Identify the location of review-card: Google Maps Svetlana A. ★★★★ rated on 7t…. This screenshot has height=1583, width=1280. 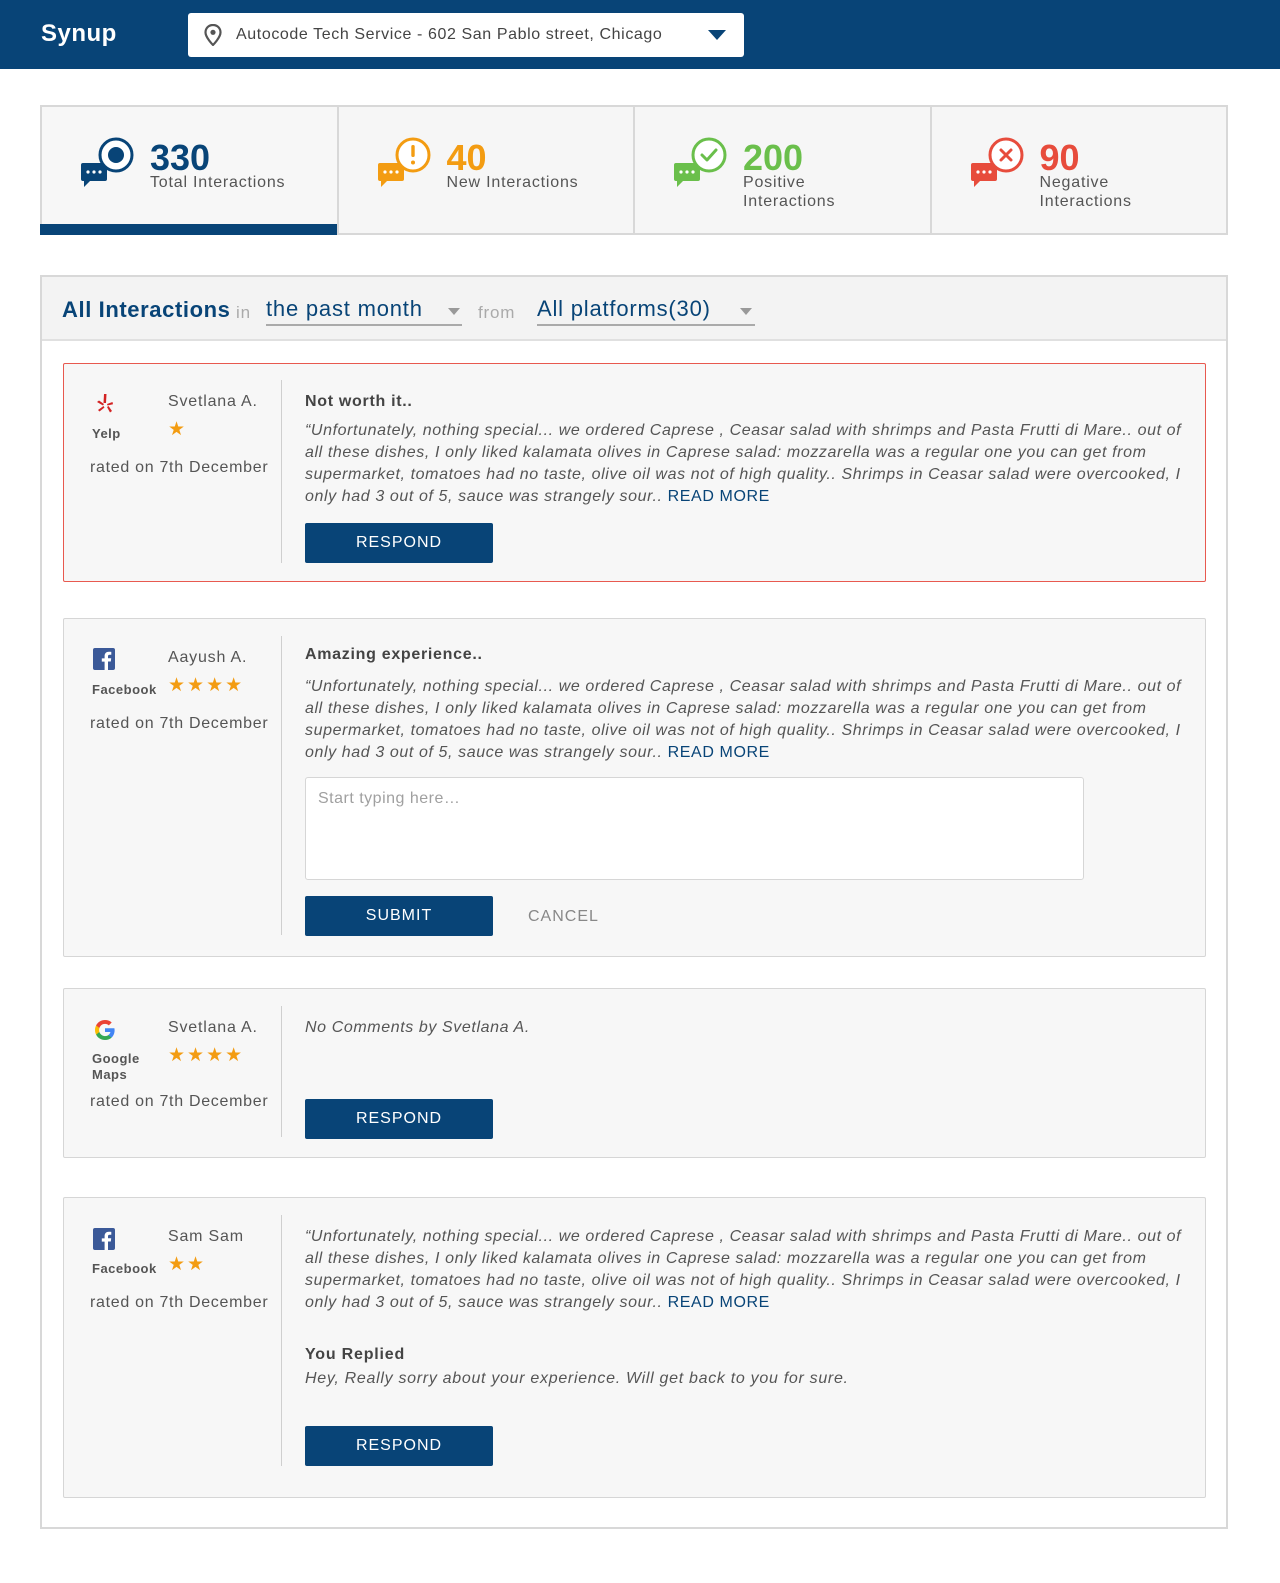
(634, 1073).